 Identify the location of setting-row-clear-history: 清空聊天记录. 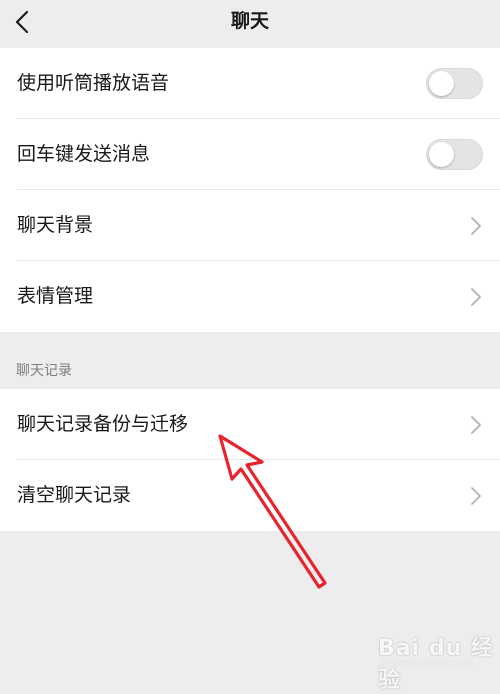
(250, 495).